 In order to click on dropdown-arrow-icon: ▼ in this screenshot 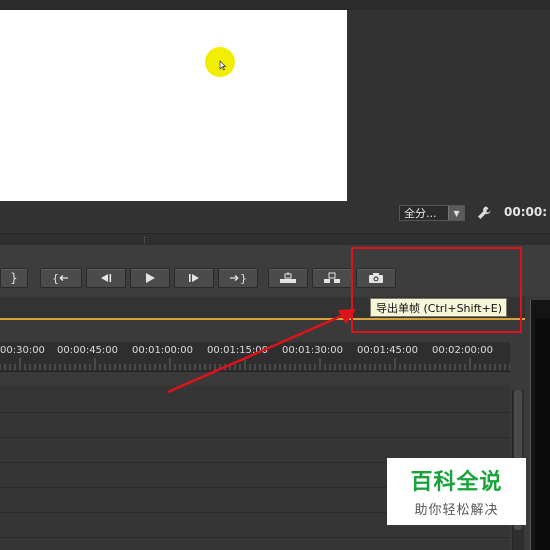, I will do `click(456, 213)`.